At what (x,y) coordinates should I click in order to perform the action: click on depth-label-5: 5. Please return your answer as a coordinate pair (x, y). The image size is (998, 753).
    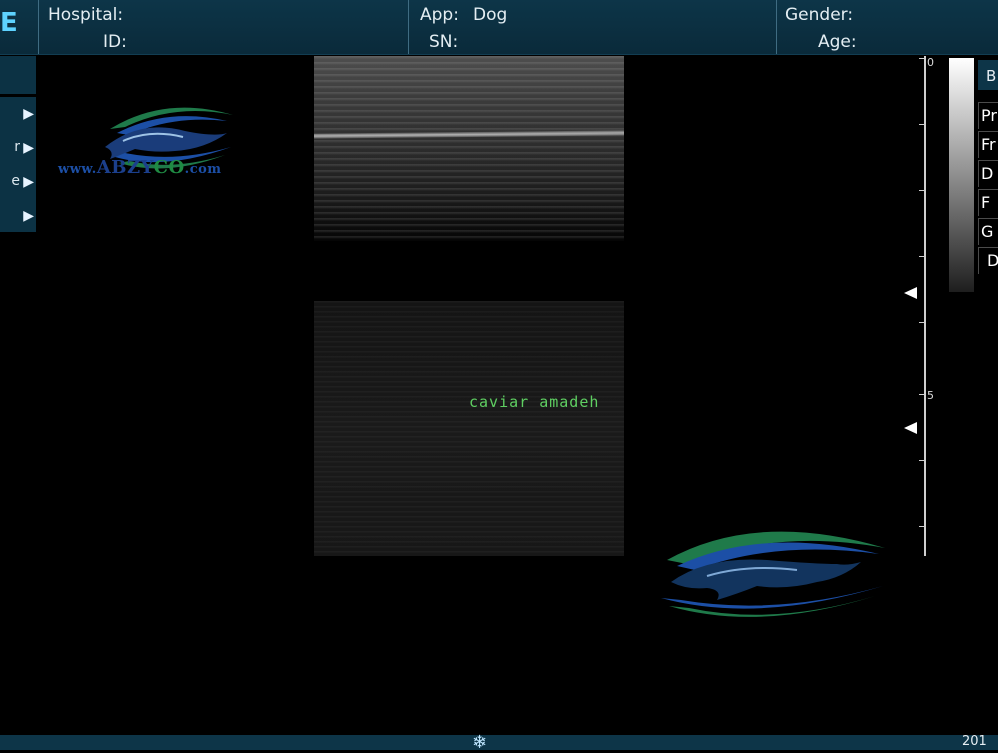
    Looking at the image, I should click on (930, 395).